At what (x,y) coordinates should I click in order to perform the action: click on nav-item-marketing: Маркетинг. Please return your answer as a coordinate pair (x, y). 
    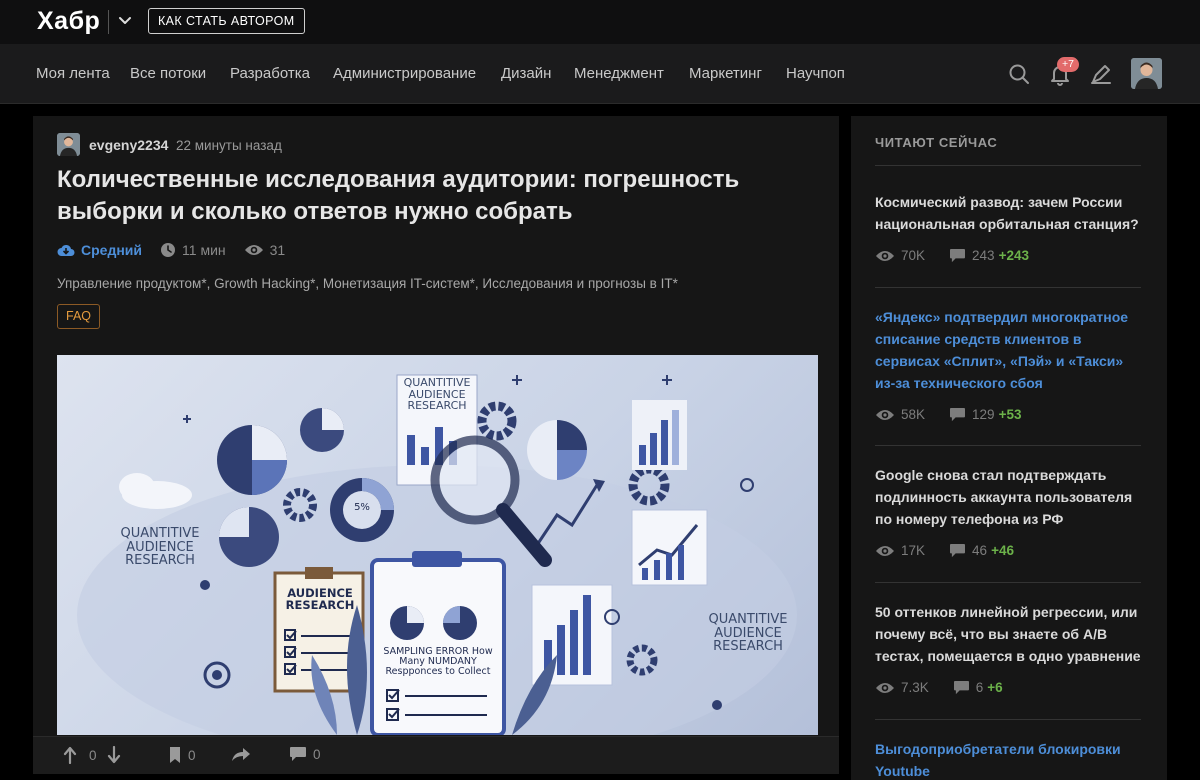
    Looking at the image, I should click on (725, 73).